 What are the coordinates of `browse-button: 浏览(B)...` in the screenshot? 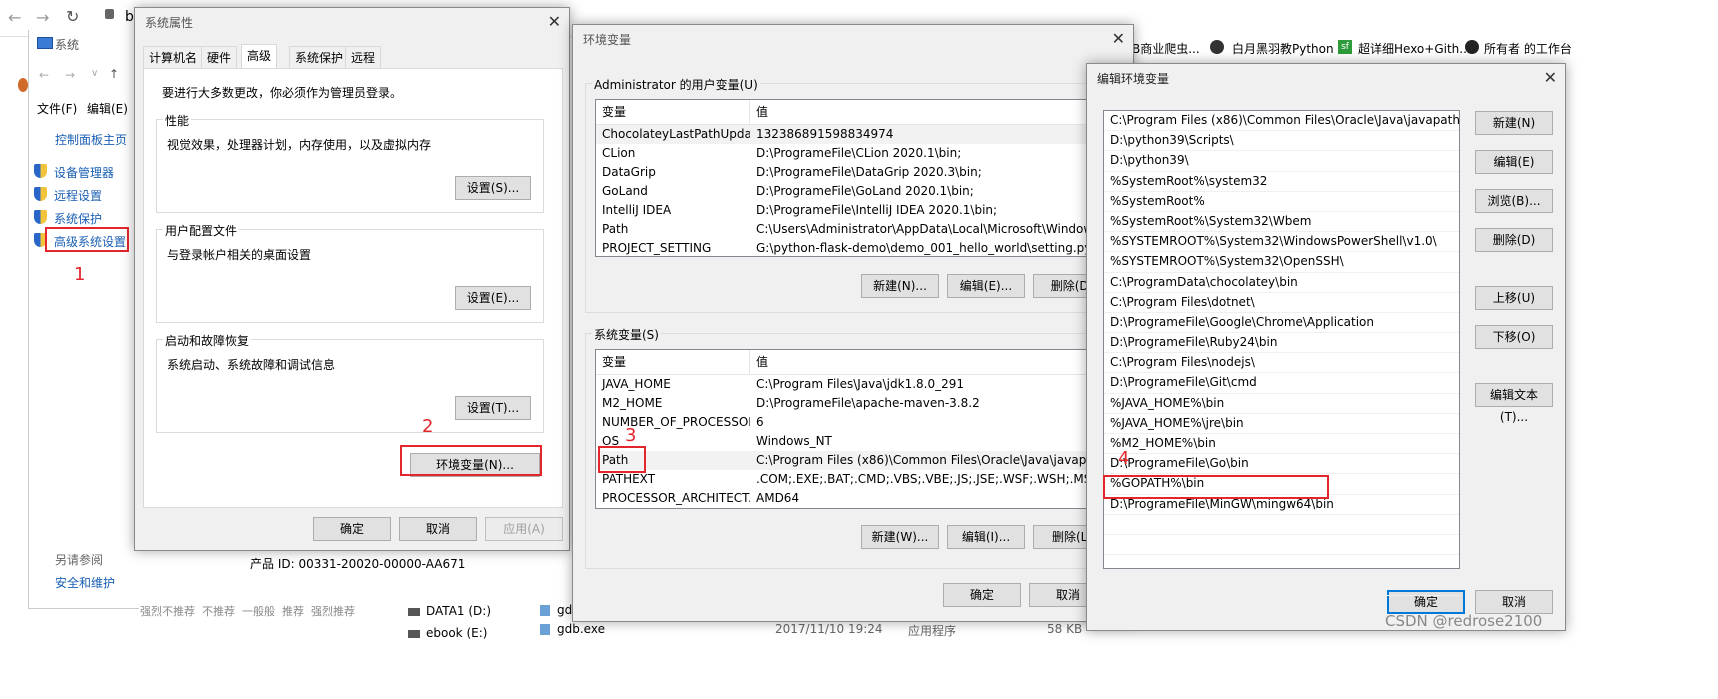 It's located at (1514, 201).